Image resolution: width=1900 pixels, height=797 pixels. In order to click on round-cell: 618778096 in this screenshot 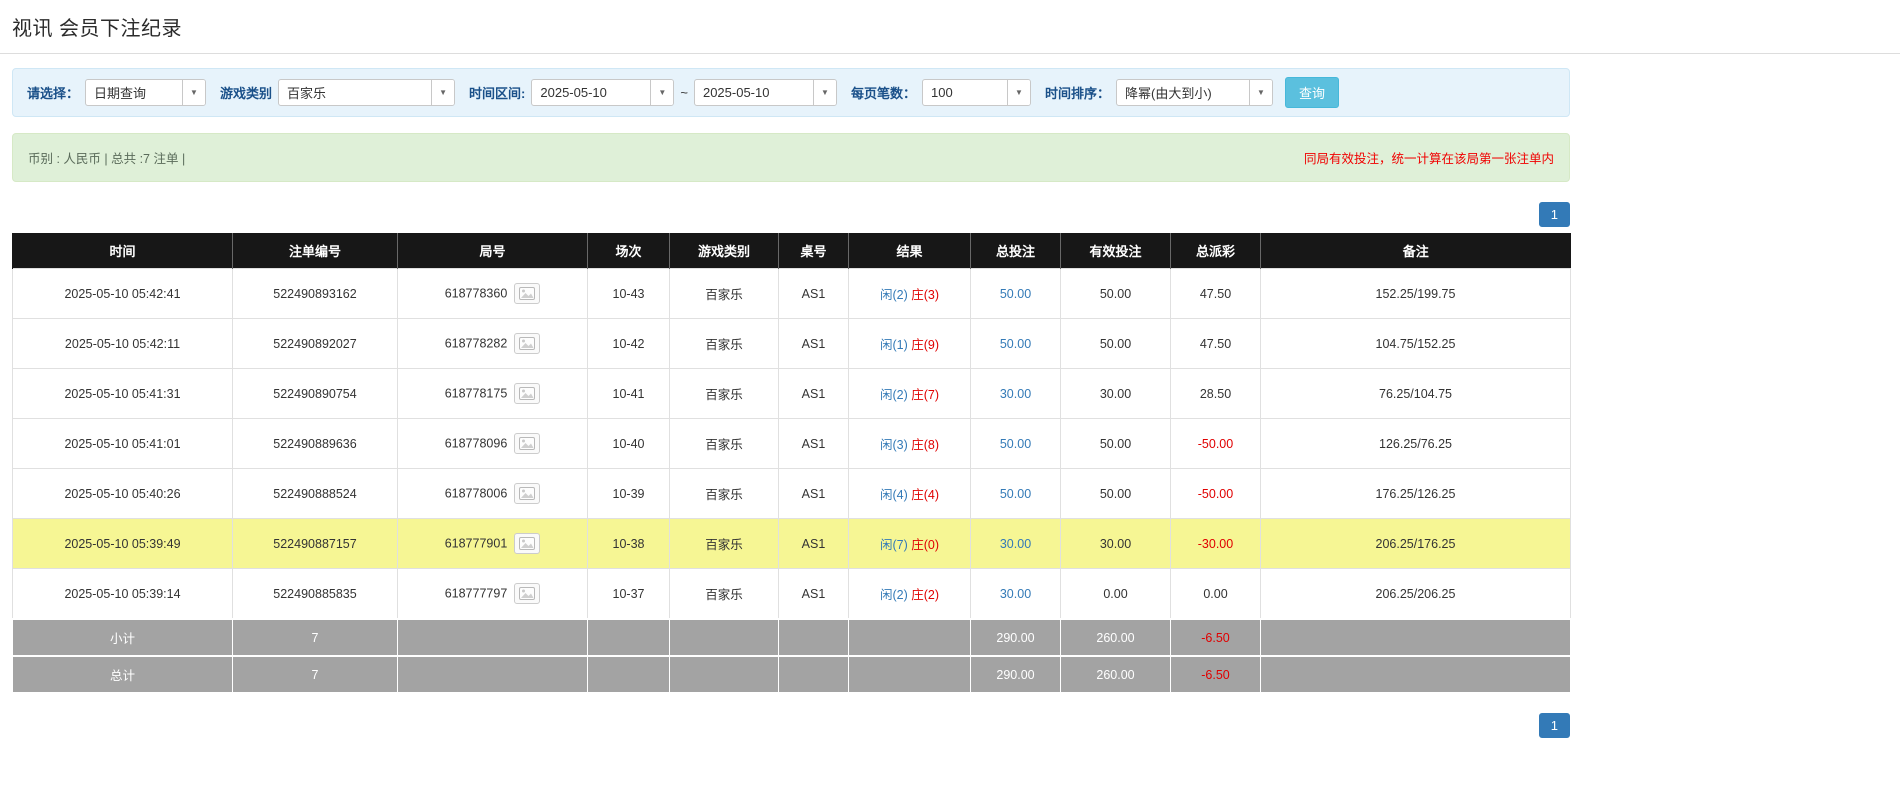, I will do `click(492, 443)`.